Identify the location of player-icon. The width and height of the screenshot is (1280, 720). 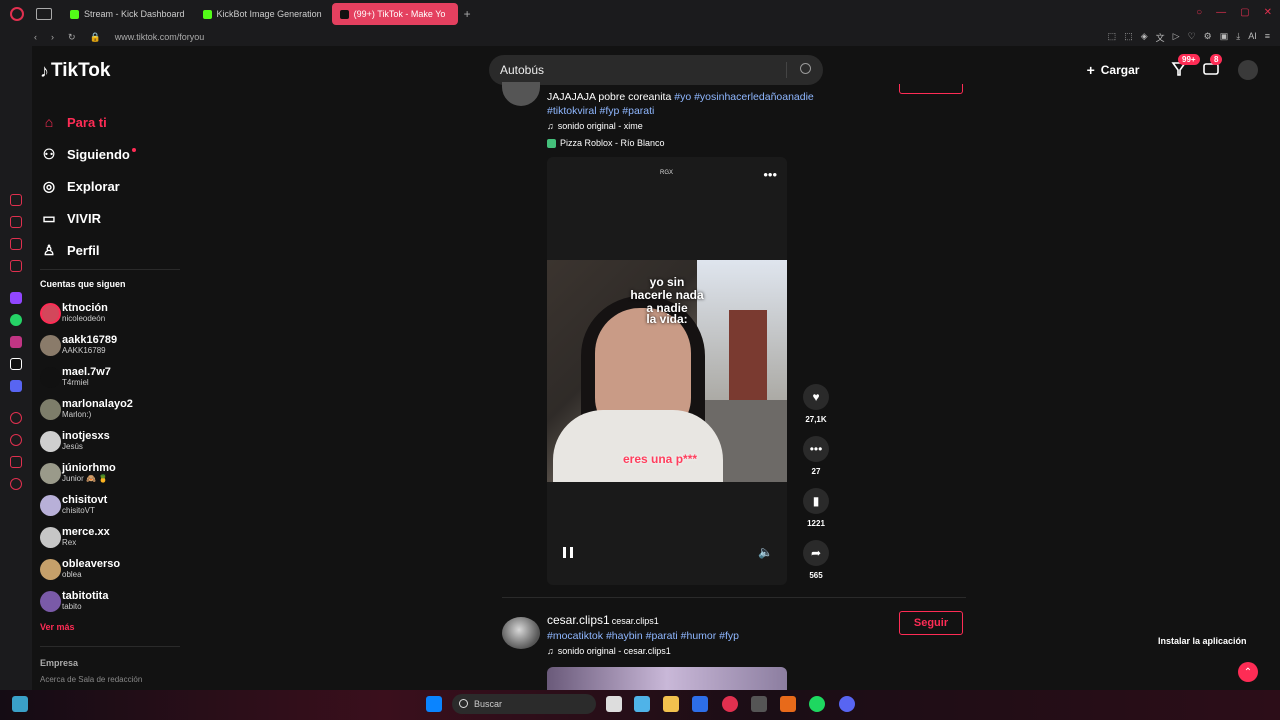
(16, 418).